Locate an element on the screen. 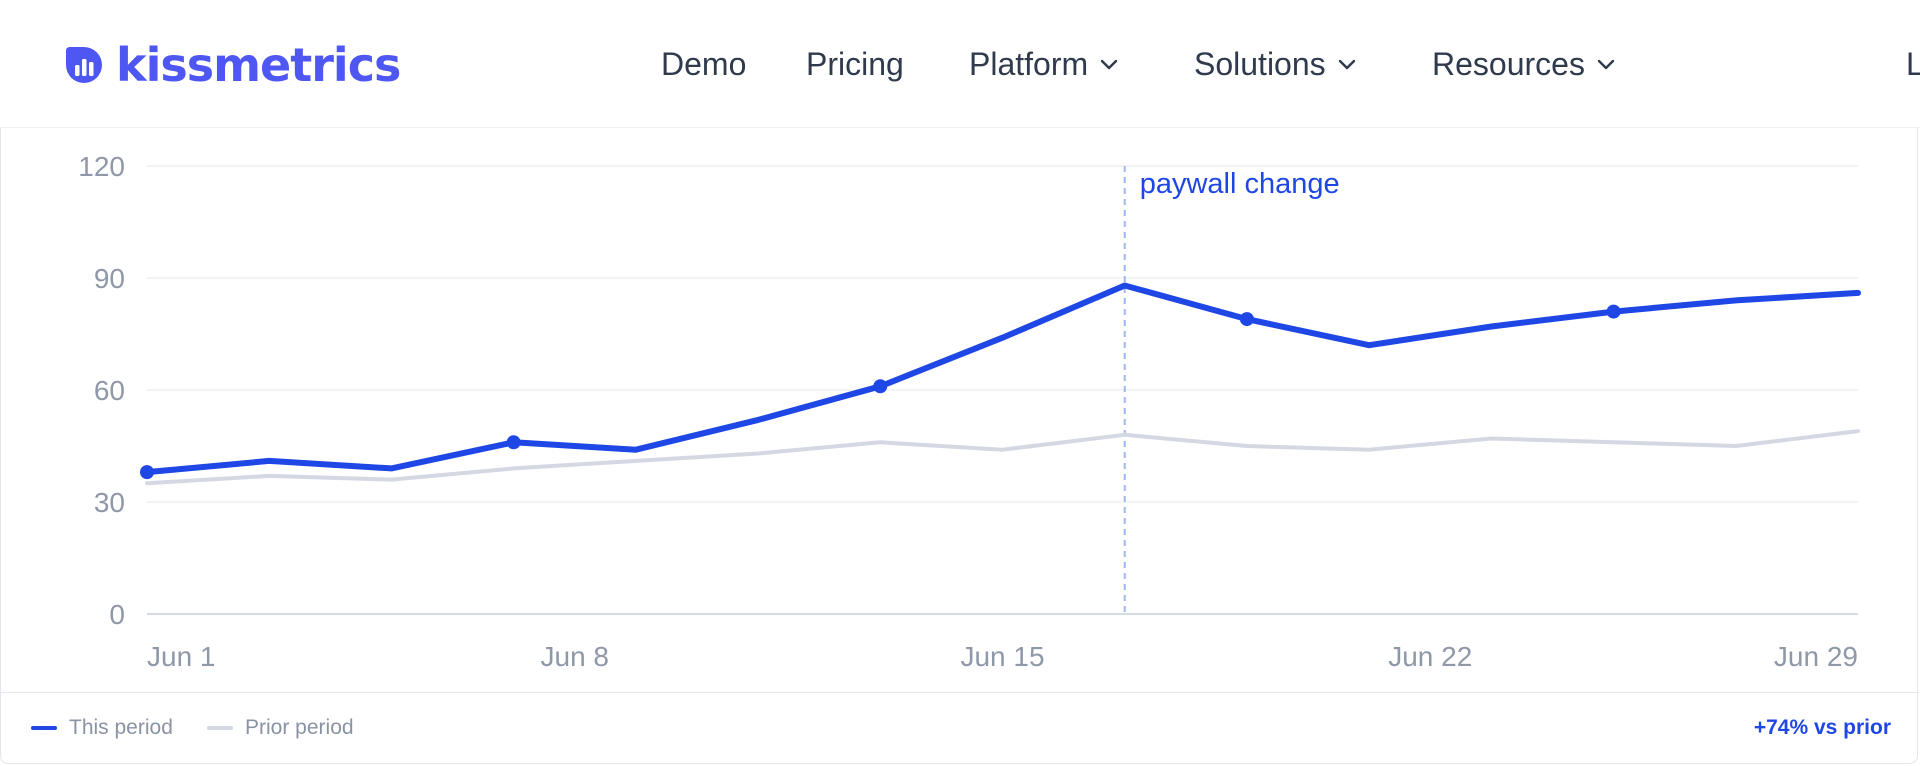  nav-solutions: Solutions is located at coordinates (1276, 64).